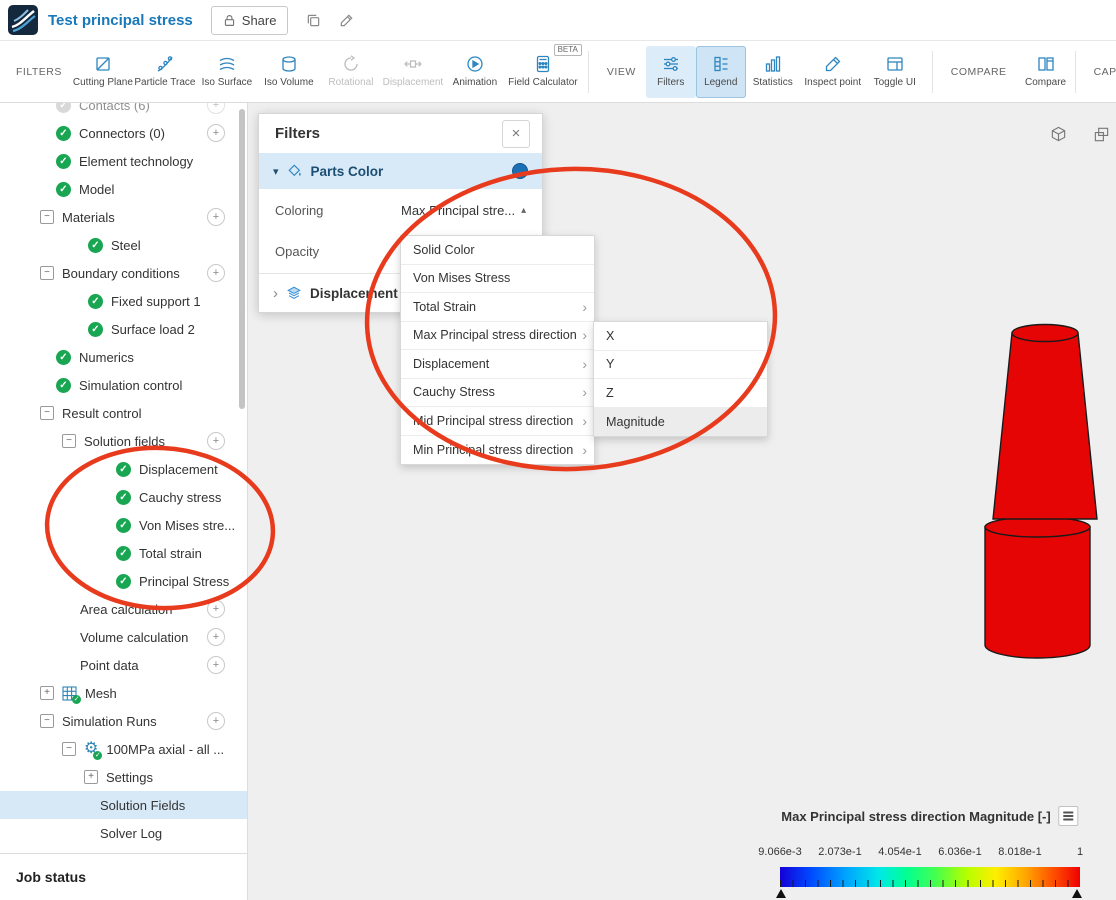  Describe the element at coordinates (123, 469) in the screenshot. I see `tree-item-displacement: ✓ Displacement` at that location.